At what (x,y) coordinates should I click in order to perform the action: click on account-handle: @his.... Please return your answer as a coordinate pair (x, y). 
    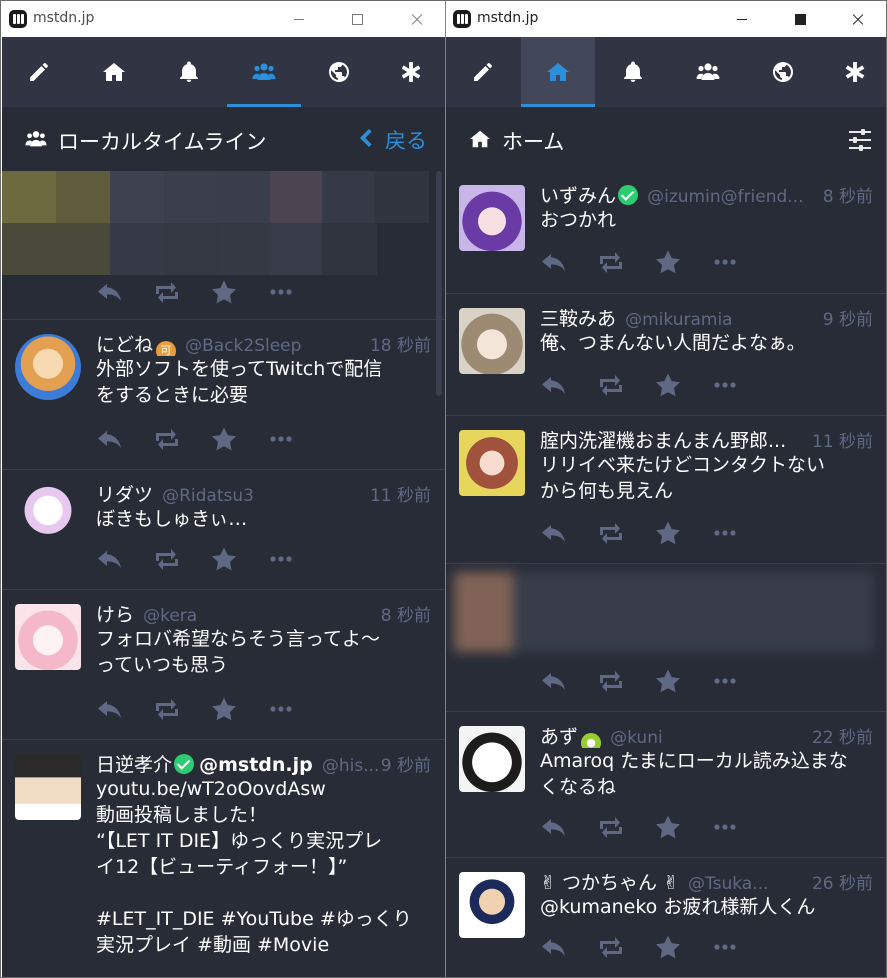
    Looking at the image, I should click on (351, 766).